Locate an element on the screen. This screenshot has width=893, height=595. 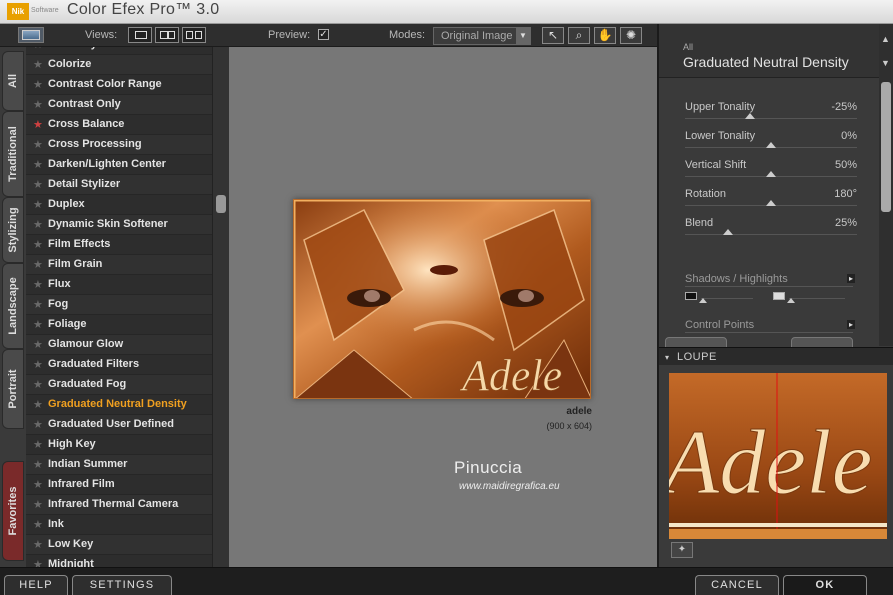
panel-scroll-thumb is located at coordinates (886, 147).